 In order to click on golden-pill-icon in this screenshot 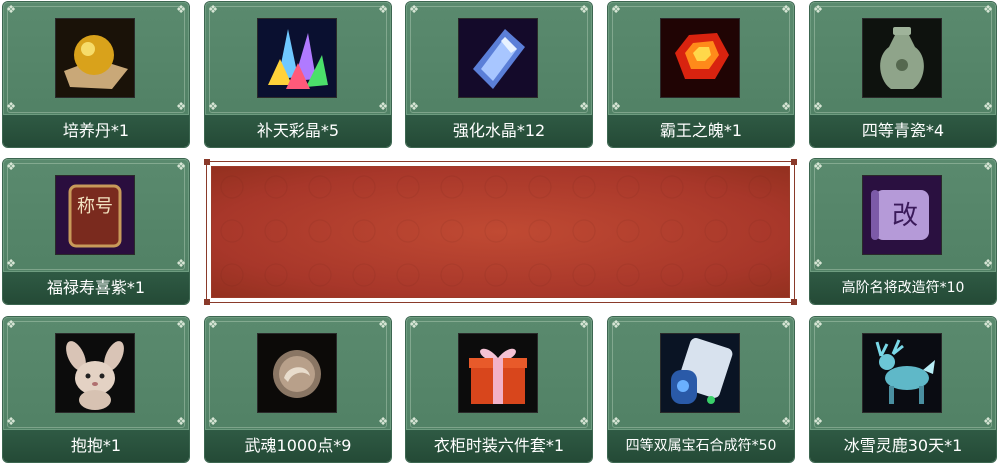, I will do `click(95, 58)`.